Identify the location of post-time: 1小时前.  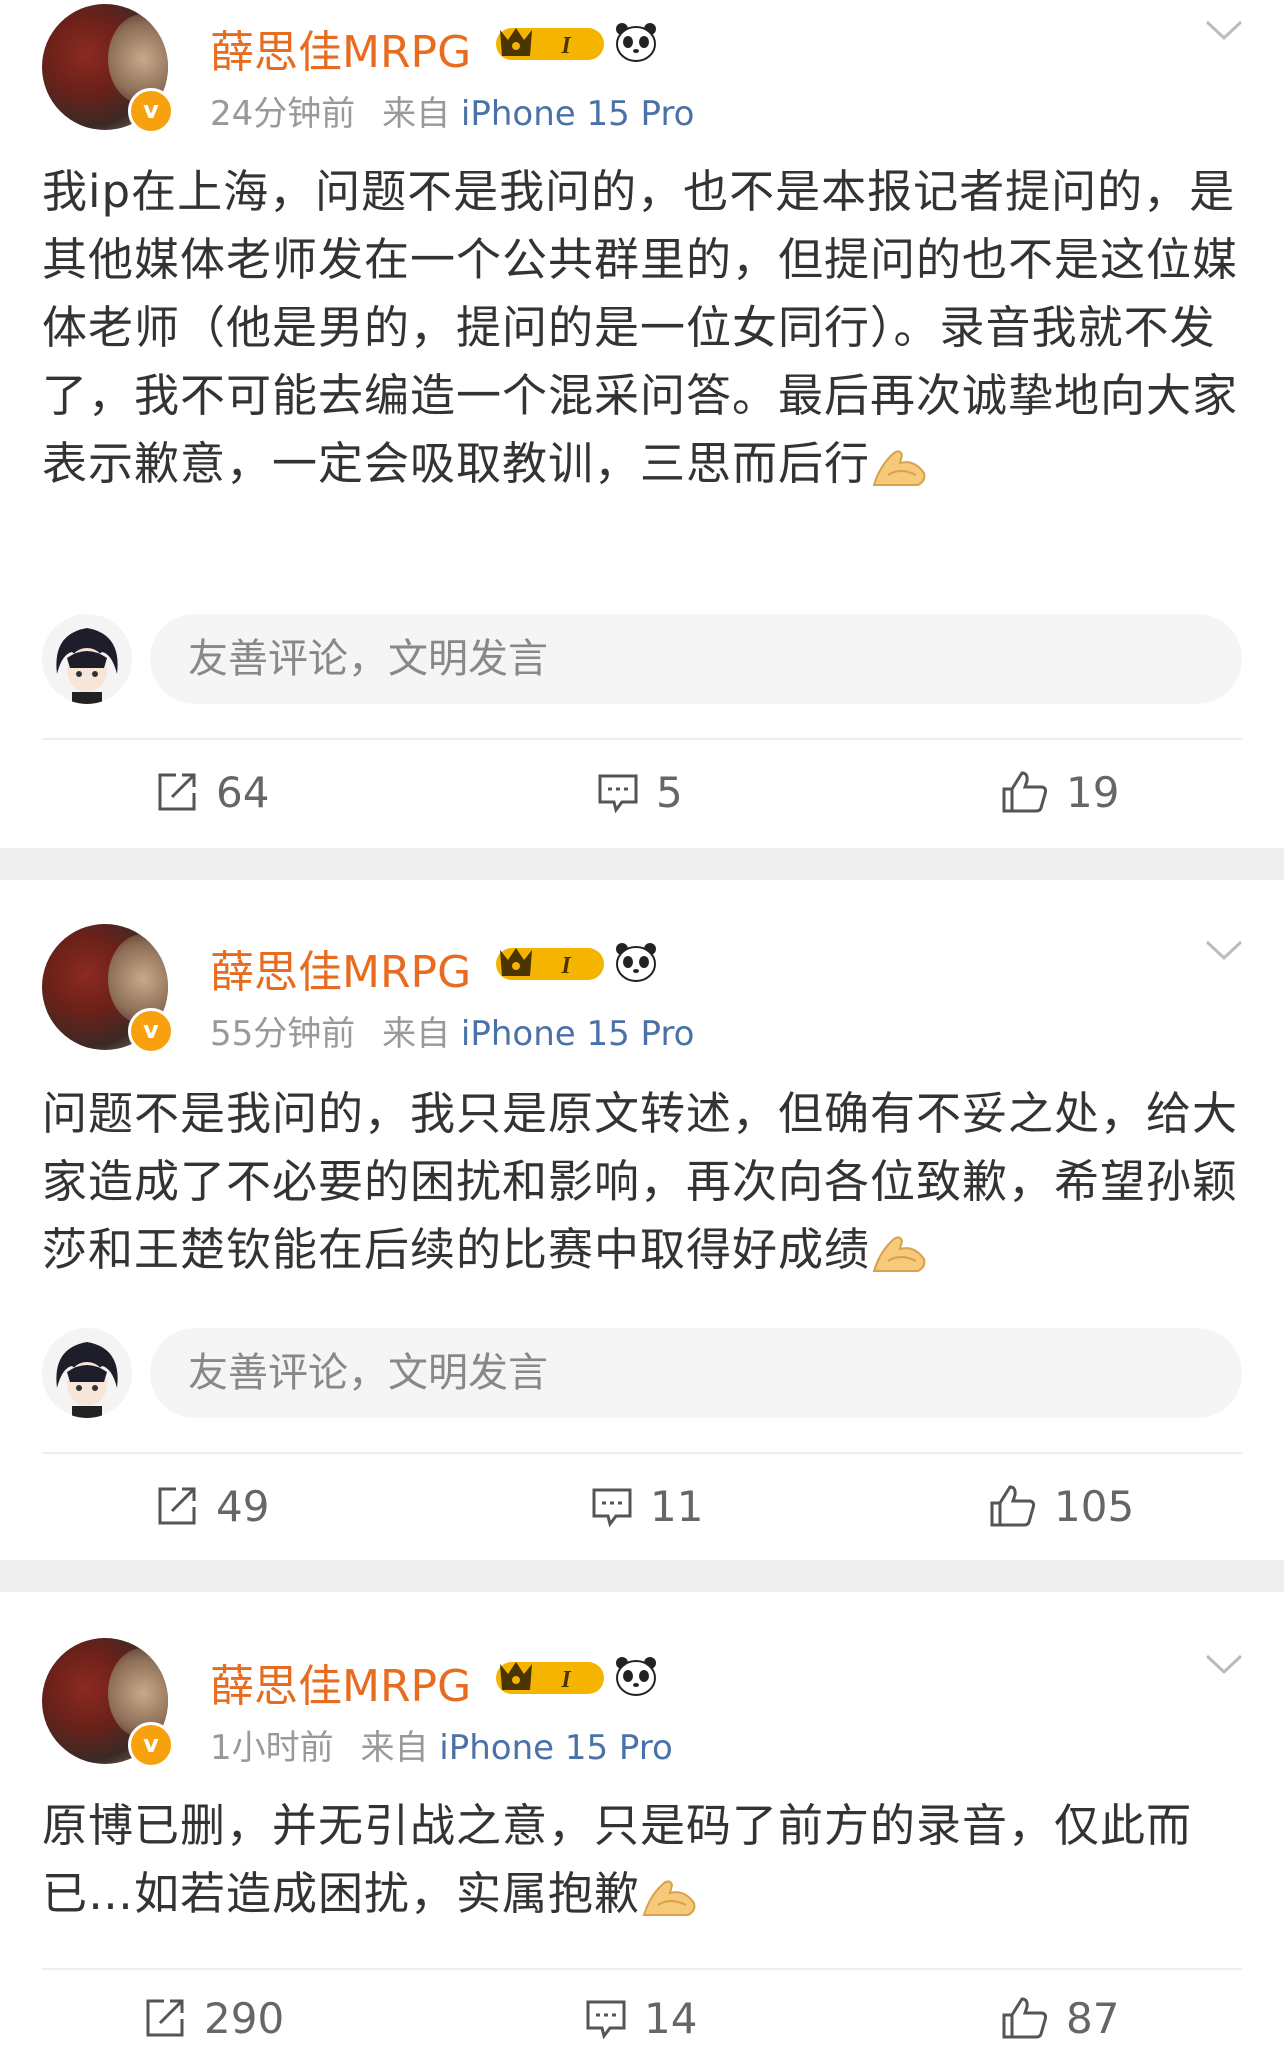
(272, 1748).